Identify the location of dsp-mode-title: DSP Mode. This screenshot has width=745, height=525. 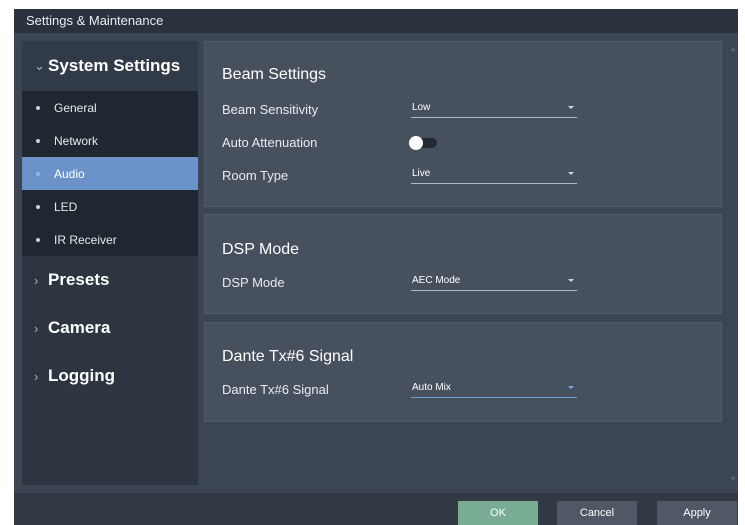
(261, 249).